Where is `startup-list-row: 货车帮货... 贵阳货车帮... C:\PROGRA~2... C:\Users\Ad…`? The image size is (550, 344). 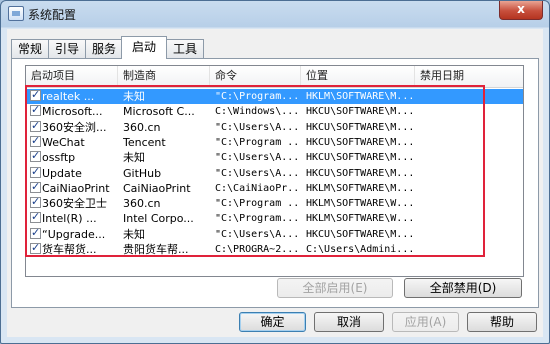
startup-list-row: 货车帮货... 贵阳货车帮... C:\PROGRA~2... C:\Users\Ad… is located at coordinates (274, 249).